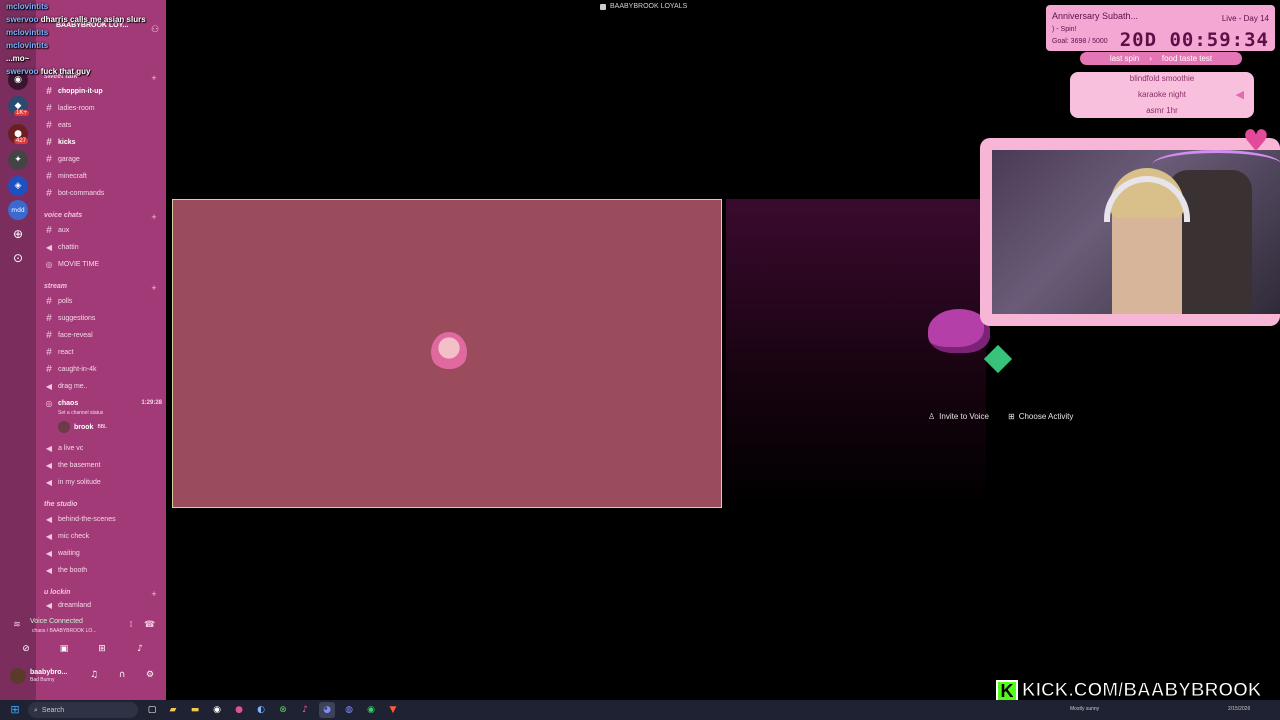 The height and width of the screenshot is (720, 1280). Describe the element at coordinates (103, 570) in the screenshot. I see `channel-the-booth: ◀ the booth` at that location.